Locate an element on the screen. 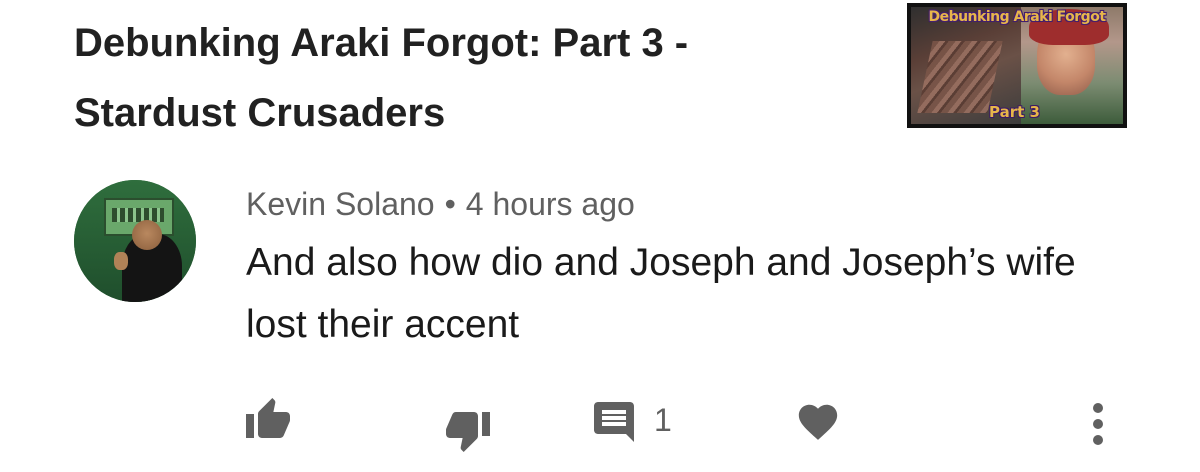  video-thumbnail: Debunking Araki Forgot Part 3 is located at coordinates (1017, 65).